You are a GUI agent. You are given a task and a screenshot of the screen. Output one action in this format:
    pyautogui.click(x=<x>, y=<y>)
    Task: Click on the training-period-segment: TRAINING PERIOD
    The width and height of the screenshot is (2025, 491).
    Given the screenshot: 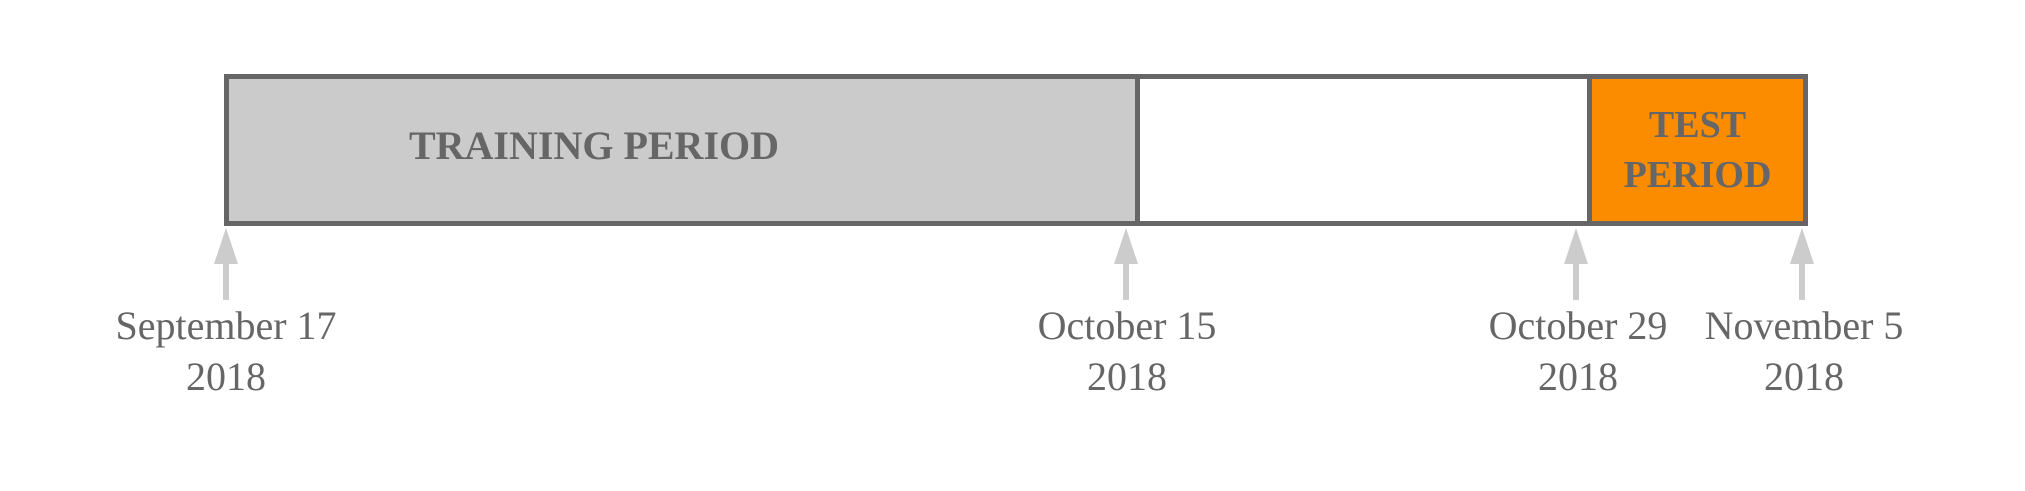 What is the action you would take?
    pyautogui.click(x=682, y=150)
    